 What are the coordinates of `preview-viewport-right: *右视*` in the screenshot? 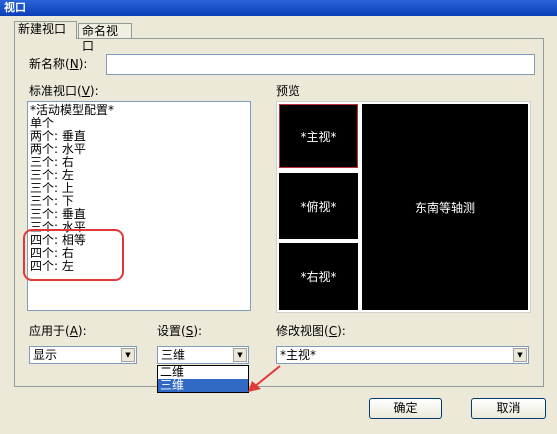 It's located at (318, 276).